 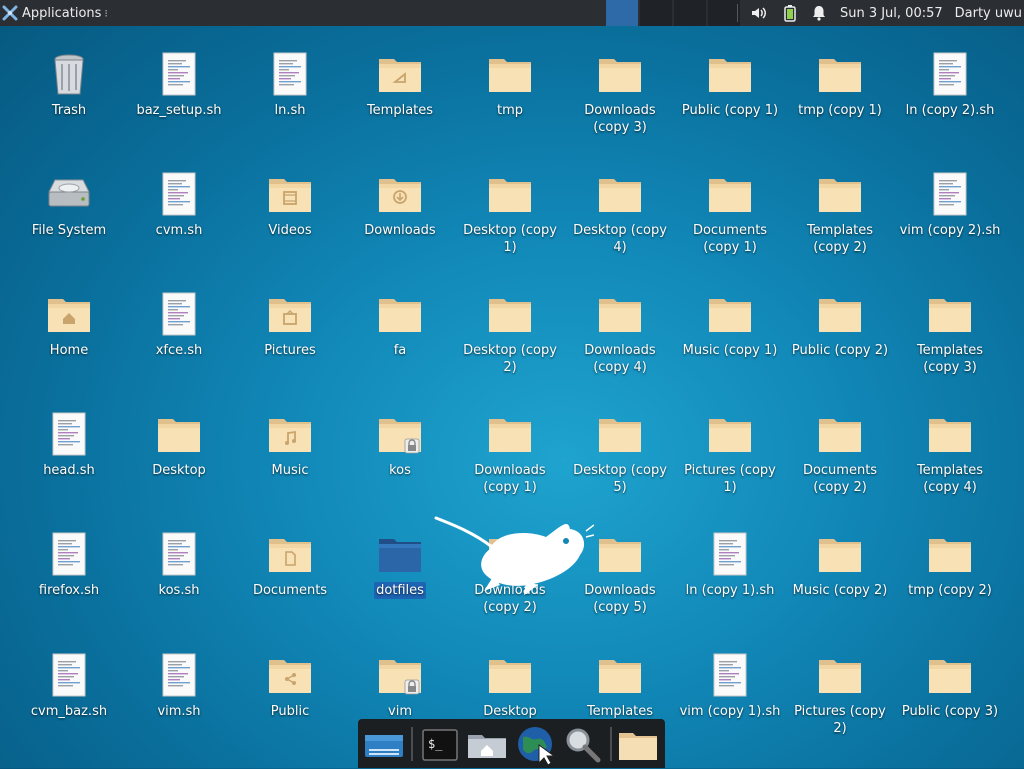 What do you see at coordinates (69, 74) in the screenshot?
I see `trash-icon` at bounding box center [69, 74].